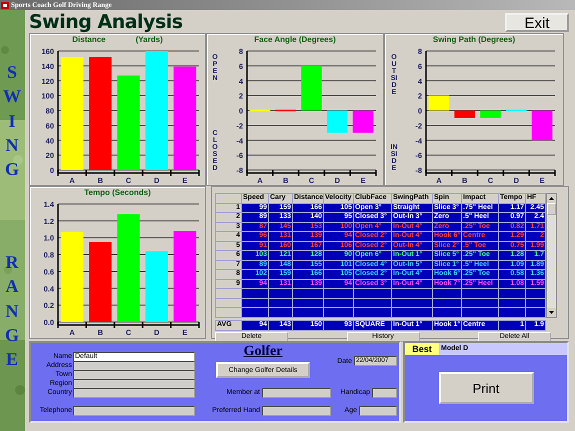 The height and width of the screenshot is (431, 575). Describe the element at coordinates (117, 193) in the screenshot. I see `chart-title: Tempo (Seconds)` at that location.